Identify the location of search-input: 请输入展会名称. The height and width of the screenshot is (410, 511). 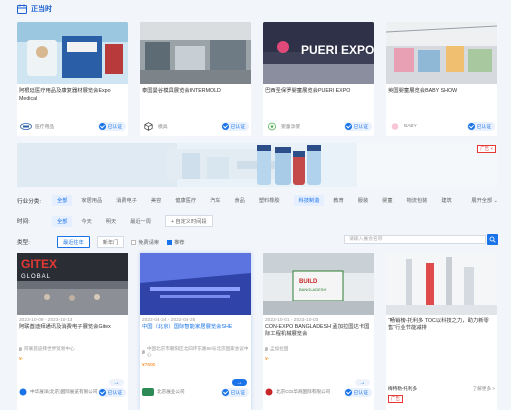
(415, 239).